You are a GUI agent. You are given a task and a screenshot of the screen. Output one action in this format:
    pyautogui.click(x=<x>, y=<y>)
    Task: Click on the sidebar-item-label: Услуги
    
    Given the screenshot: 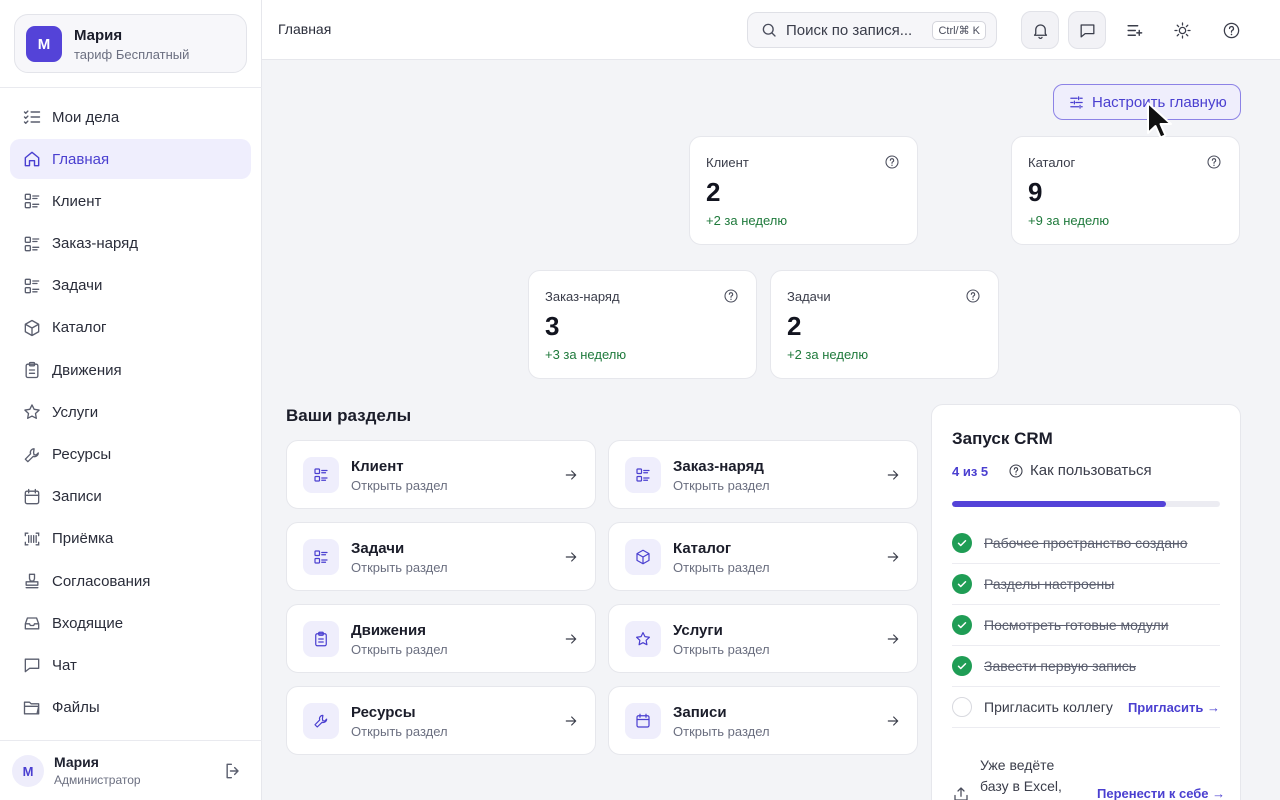 What is the action you would take?
    pyautogui.click(x=75, y=412)
    